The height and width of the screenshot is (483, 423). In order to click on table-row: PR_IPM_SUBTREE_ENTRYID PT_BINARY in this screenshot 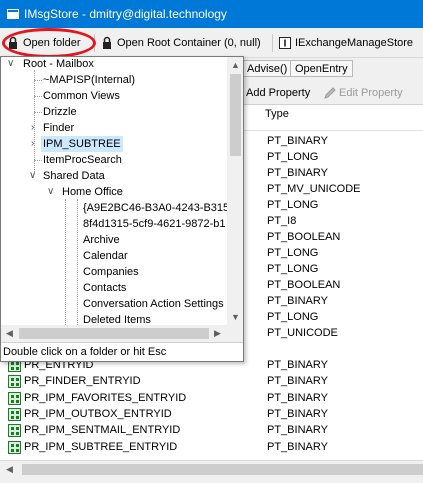, I will do `click(211, 447)`.